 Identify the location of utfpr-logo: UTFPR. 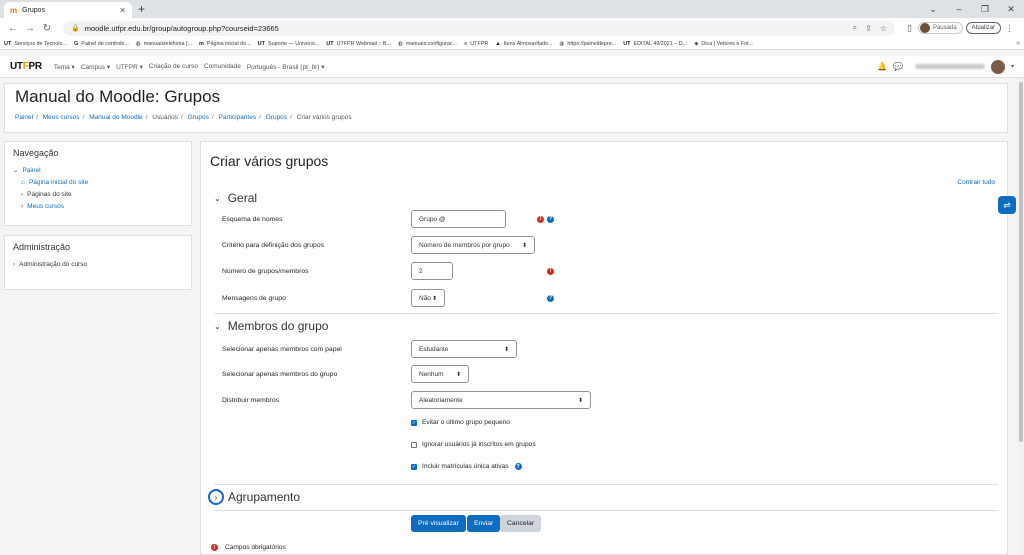
(26, 66).